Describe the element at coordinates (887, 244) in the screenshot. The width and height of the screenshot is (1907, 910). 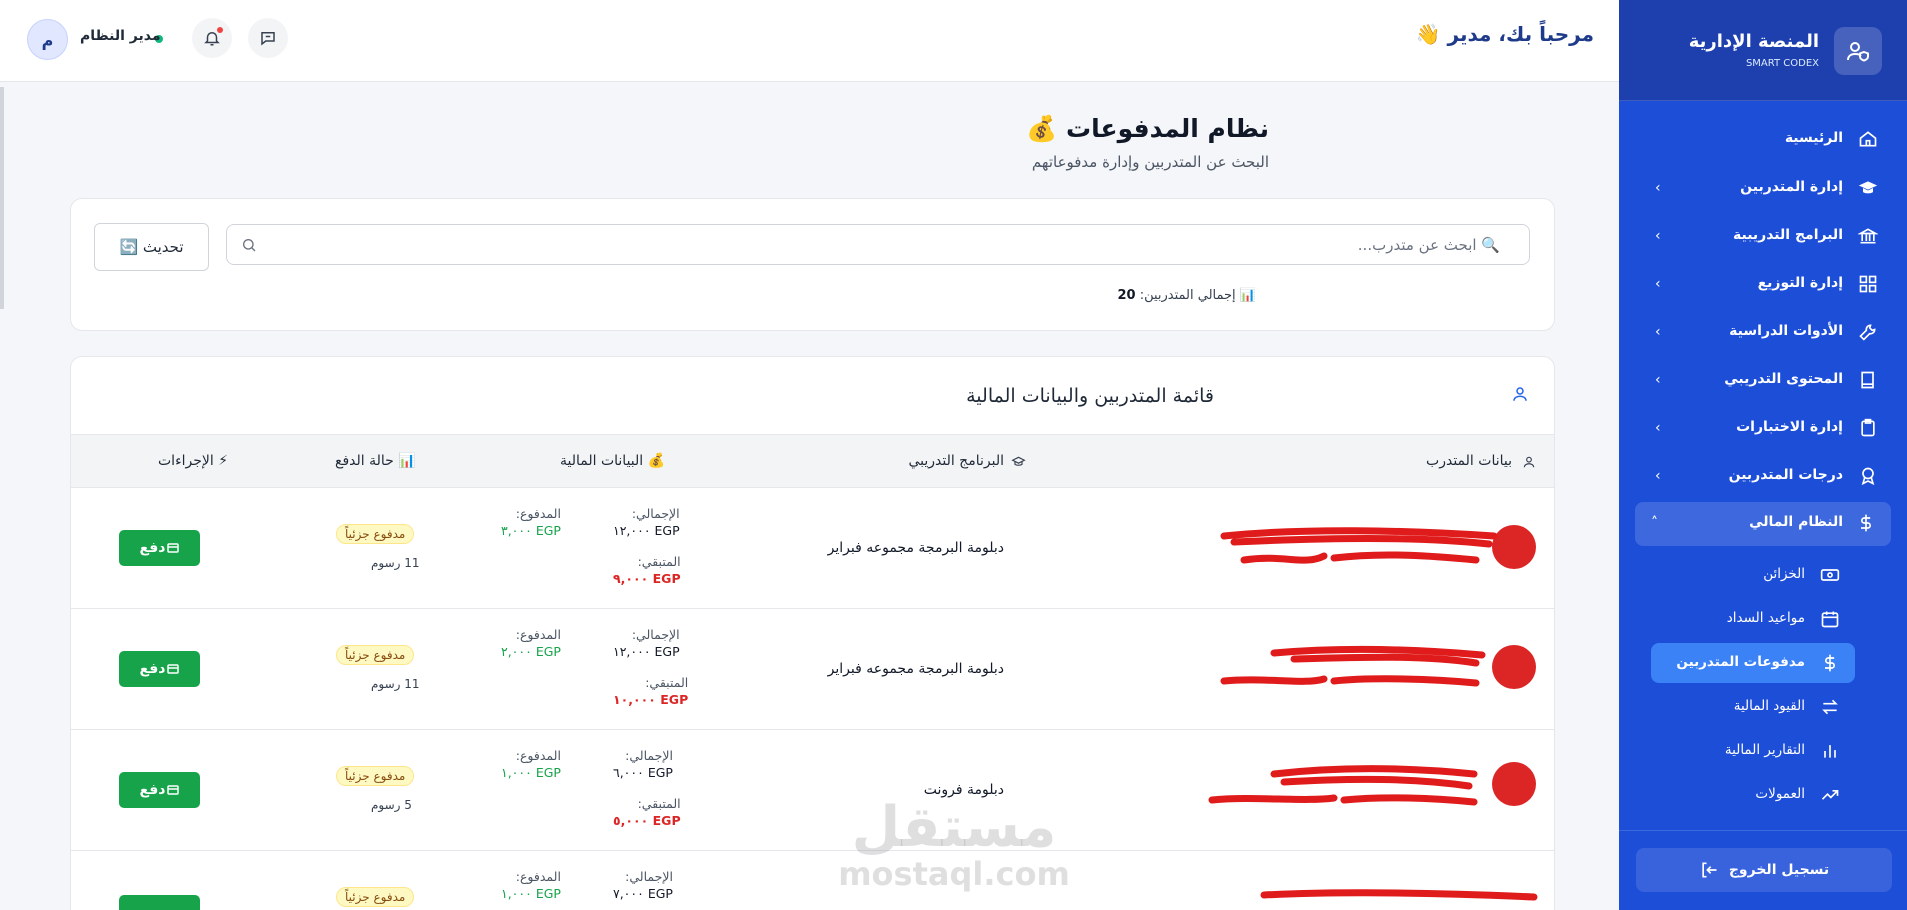
I see `search-input` at that location.